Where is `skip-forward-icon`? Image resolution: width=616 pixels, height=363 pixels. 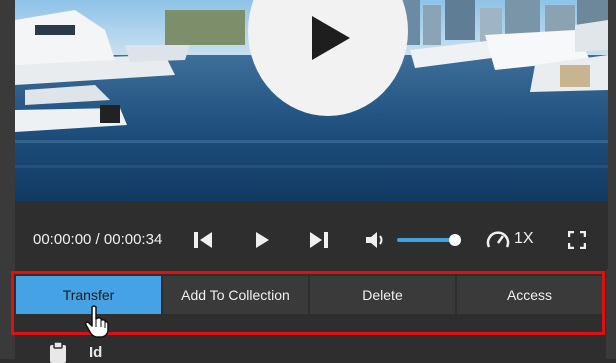
skip-forward-icon is located at coordinates (319, 240).